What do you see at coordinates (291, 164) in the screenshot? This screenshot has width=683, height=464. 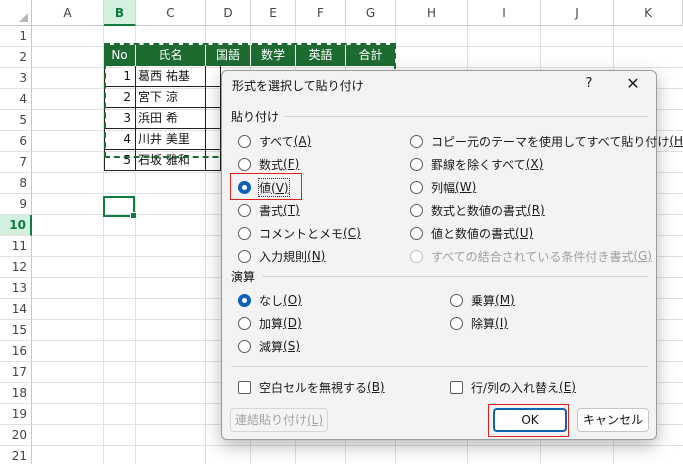 I see `paste-formulas-key: (F)` at bounding box center [291, 164].